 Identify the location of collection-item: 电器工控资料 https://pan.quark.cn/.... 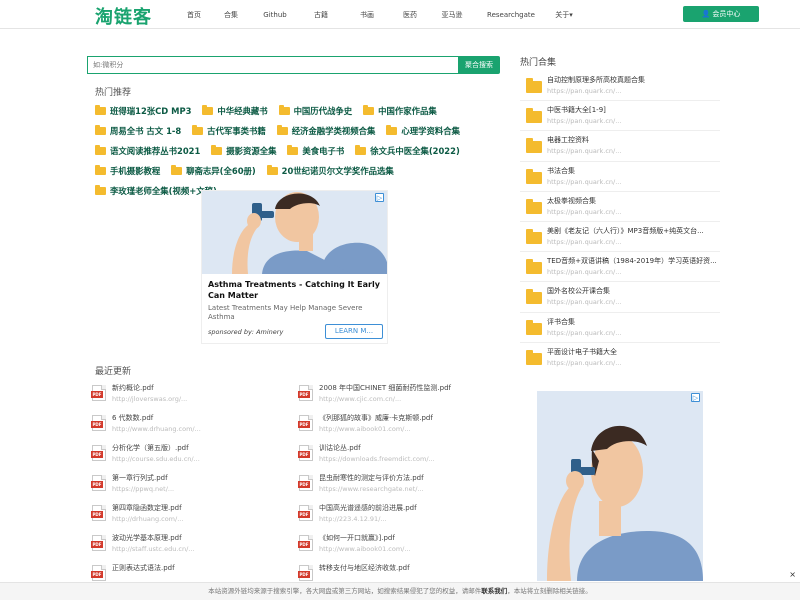
(620, 145).